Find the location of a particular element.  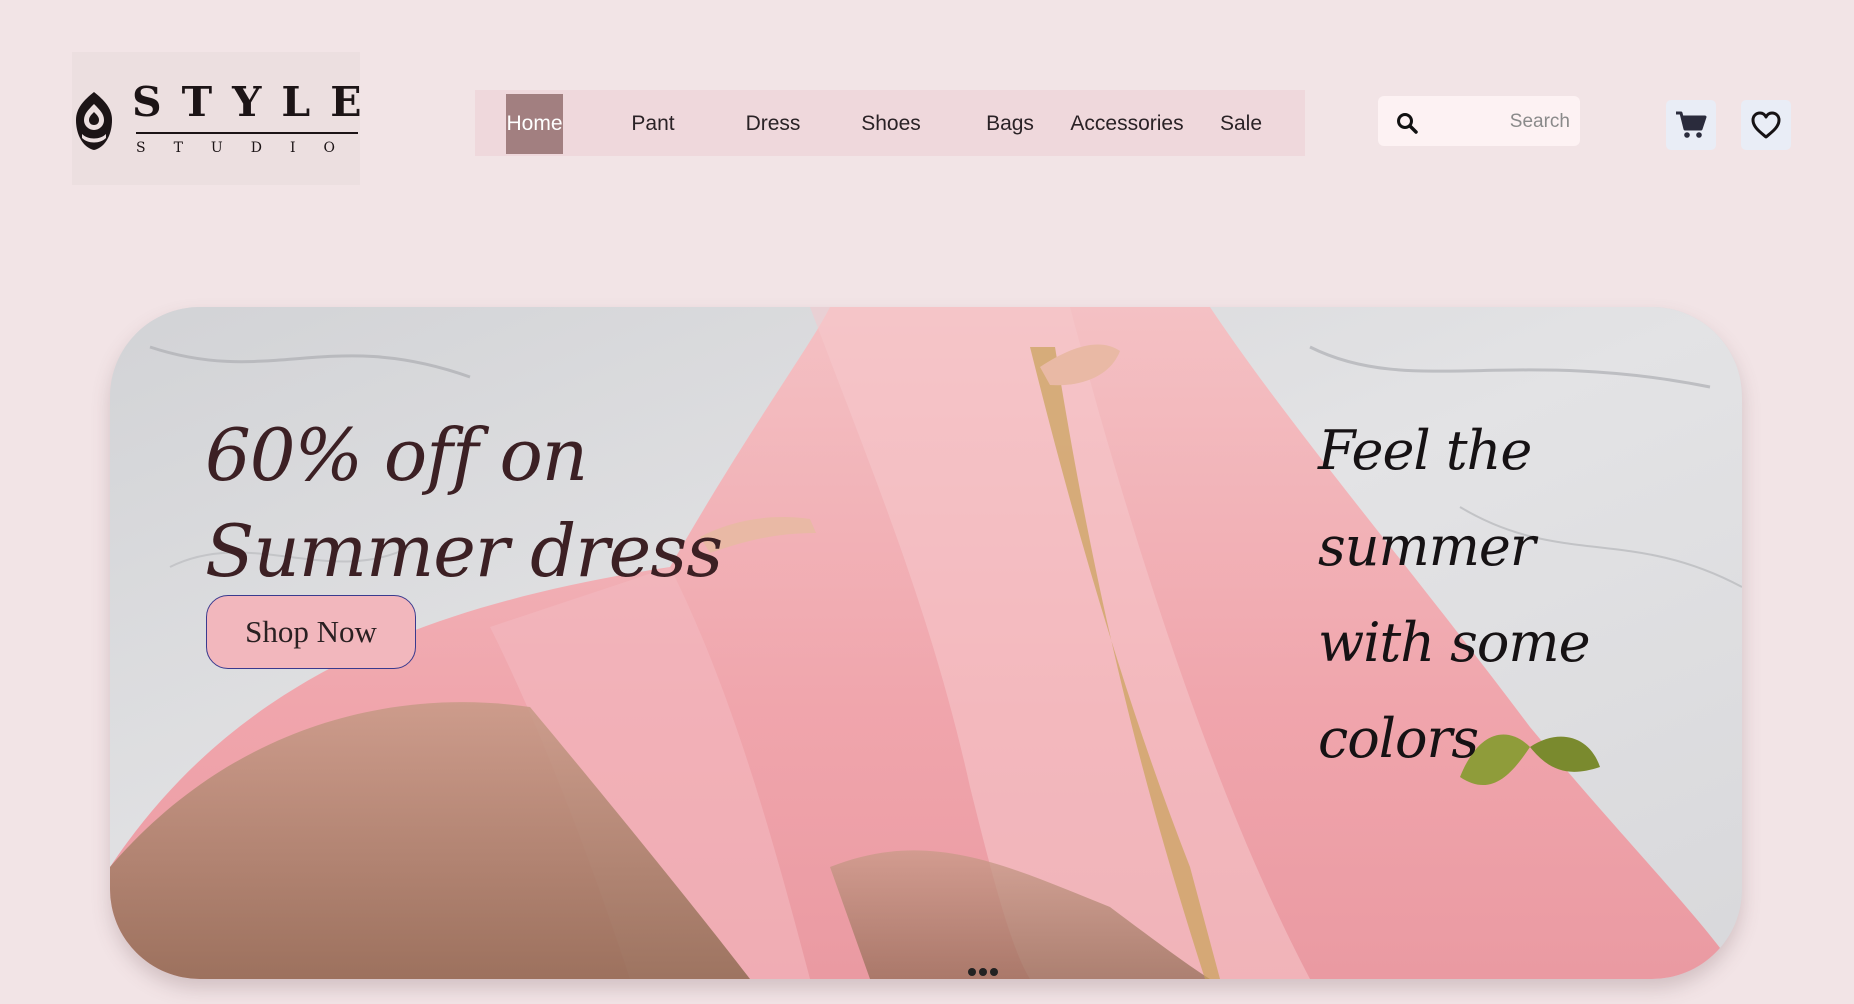

nav-item-pant: Pant is located at coordinates (653, 124).